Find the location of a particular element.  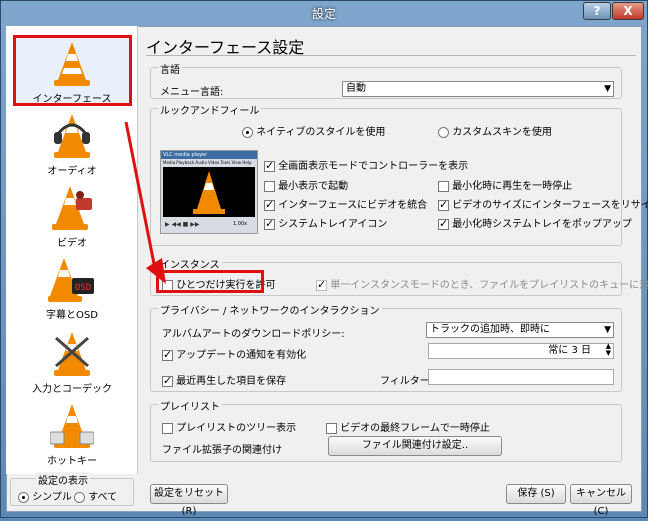

look-and-feel-title: ルックアンドフィール is located at coordinates (210, 109).